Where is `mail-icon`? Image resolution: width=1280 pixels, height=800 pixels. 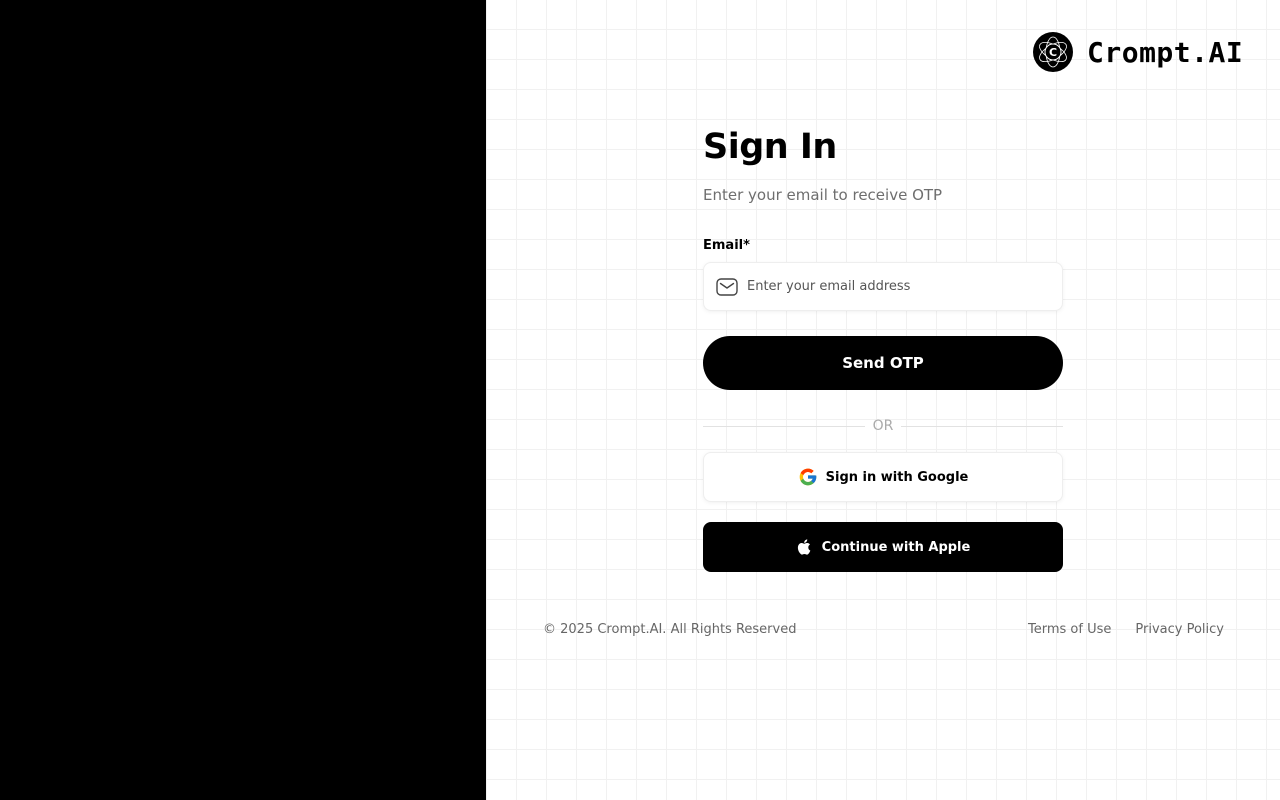 mail-icon is located at coordinates (727, 286).